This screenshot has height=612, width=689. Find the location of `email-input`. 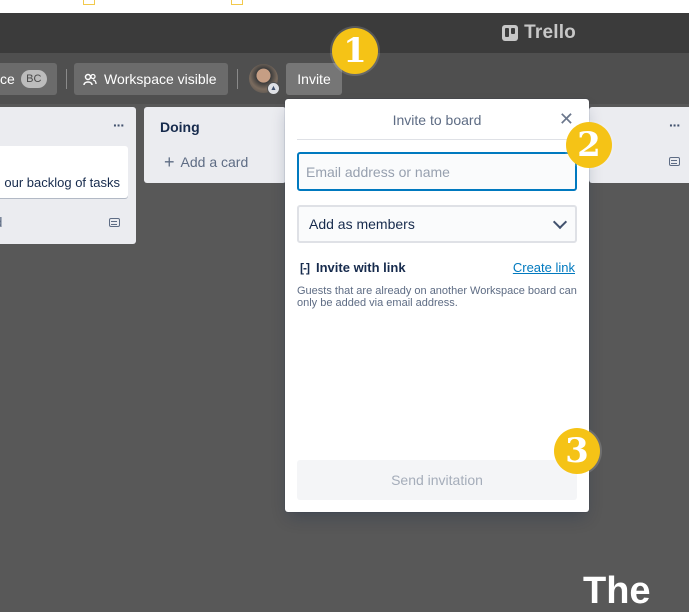

email-input is located at coordinates (437, 171).